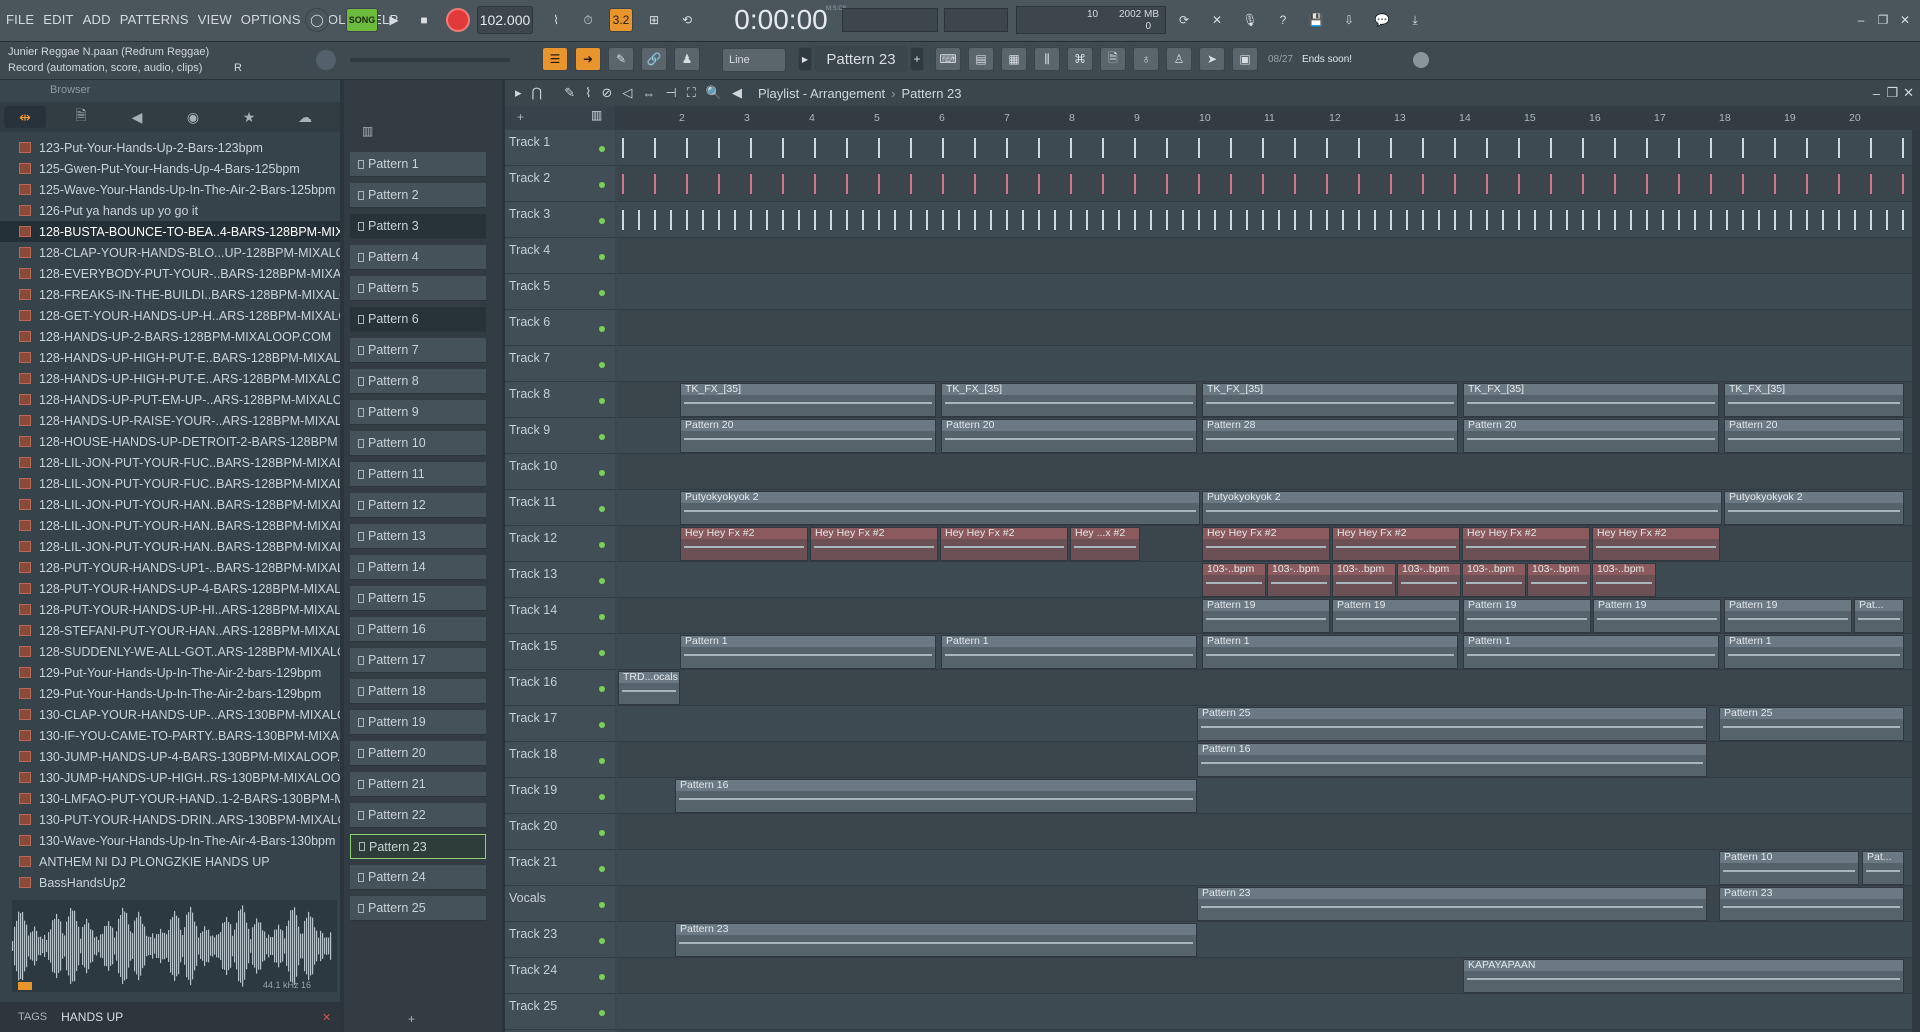 The width and height of the screenshot is (1920, 1032). What do you see at coordinates (687, 20) in the screenshot?
I see `loop-record-button: ⟲` at bounding box center [687, 20].